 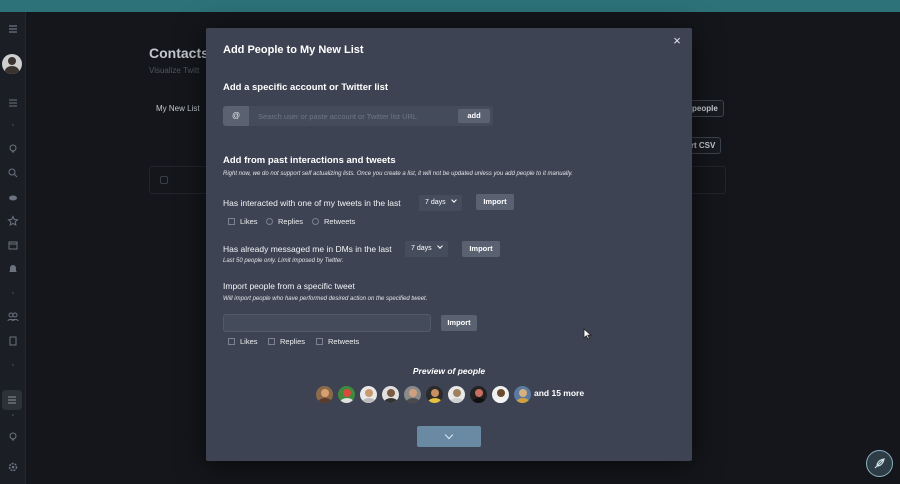 I want to click on messaged-period-value: 7 days, so click(x=421, y=248).